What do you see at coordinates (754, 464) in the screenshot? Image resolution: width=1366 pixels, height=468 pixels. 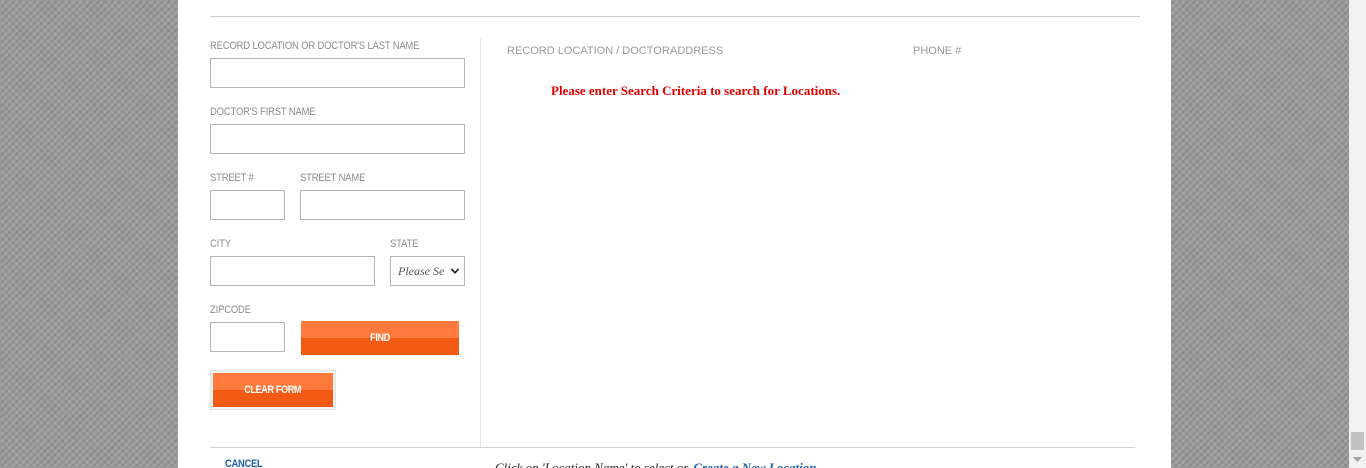 I see `create-location-link: Create a New Location` at bounding box center [754, 464].